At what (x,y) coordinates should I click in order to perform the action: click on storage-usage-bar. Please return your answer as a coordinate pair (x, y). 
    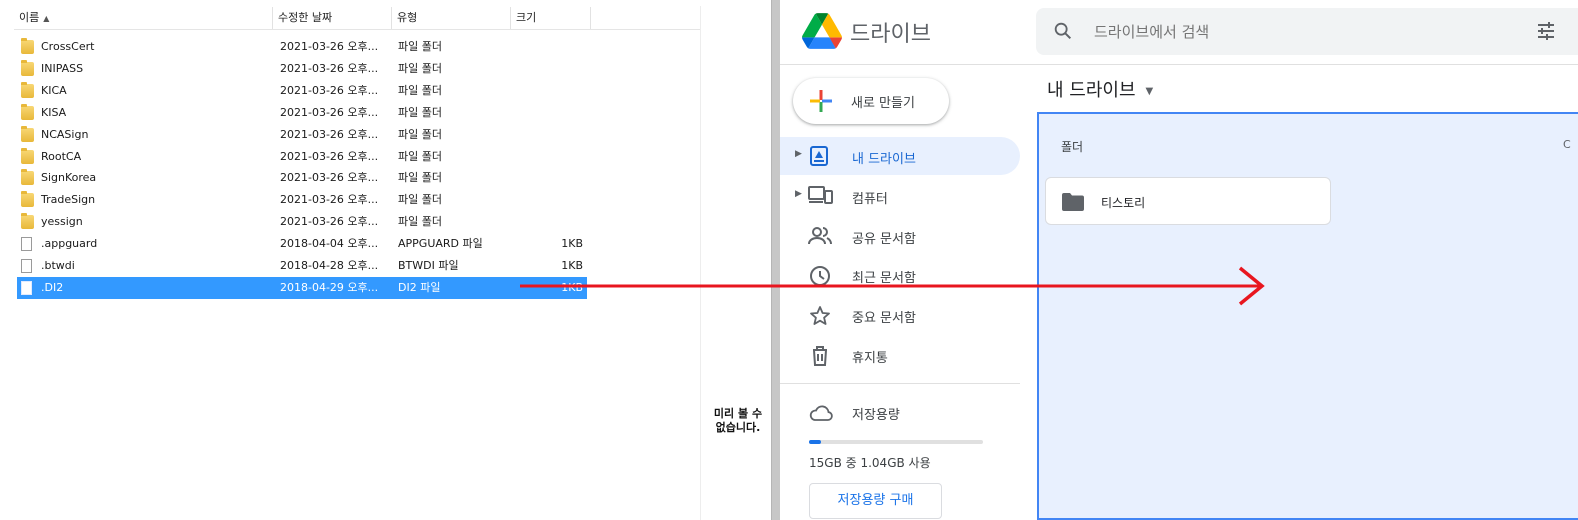
    Looking at the image, I should click on (896, 442).